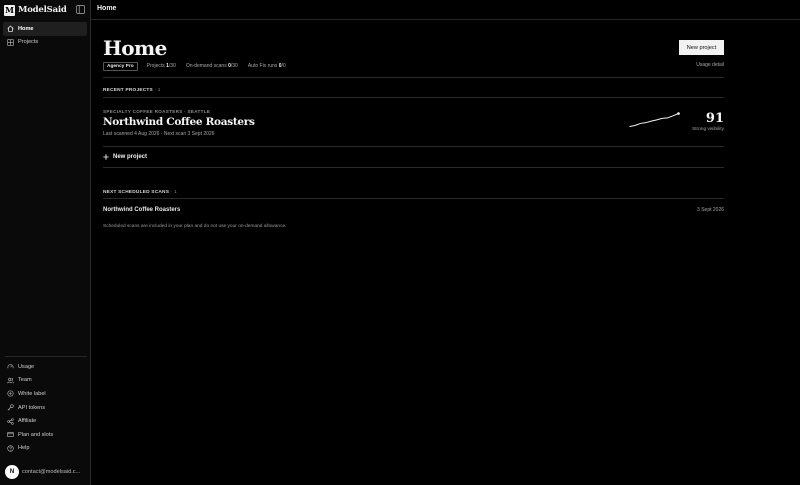  I want to click on project-category: SPECIALTY COFFEE ROASTERS · SEATTLE, so click(157, 111).